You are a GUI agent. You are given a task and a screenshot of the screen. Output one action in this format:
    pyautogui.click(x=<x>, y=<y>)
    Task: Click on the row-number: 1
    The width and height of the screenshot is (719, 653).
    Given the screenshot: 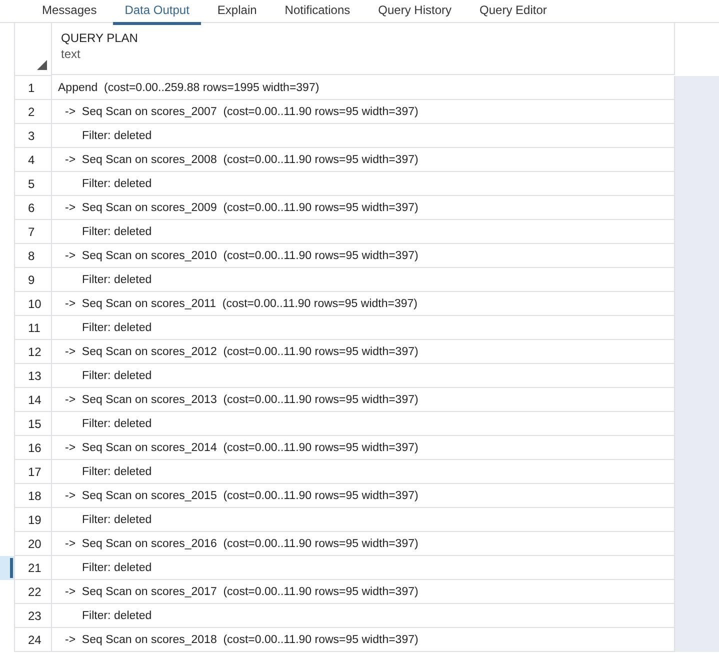 What is the action you would take?
    pyautogui.click(x=33, y=88)
    